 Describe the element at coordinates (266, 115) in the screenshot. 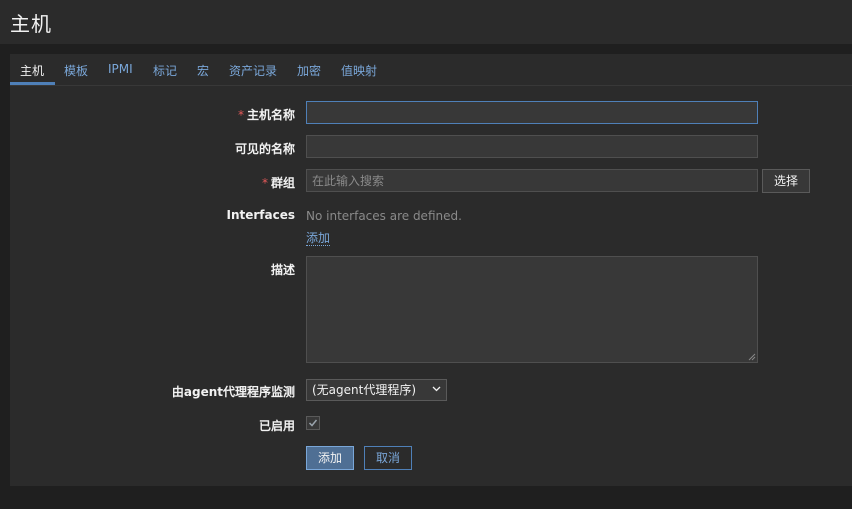

I see `host-name-label: * 主机名称` at that location.